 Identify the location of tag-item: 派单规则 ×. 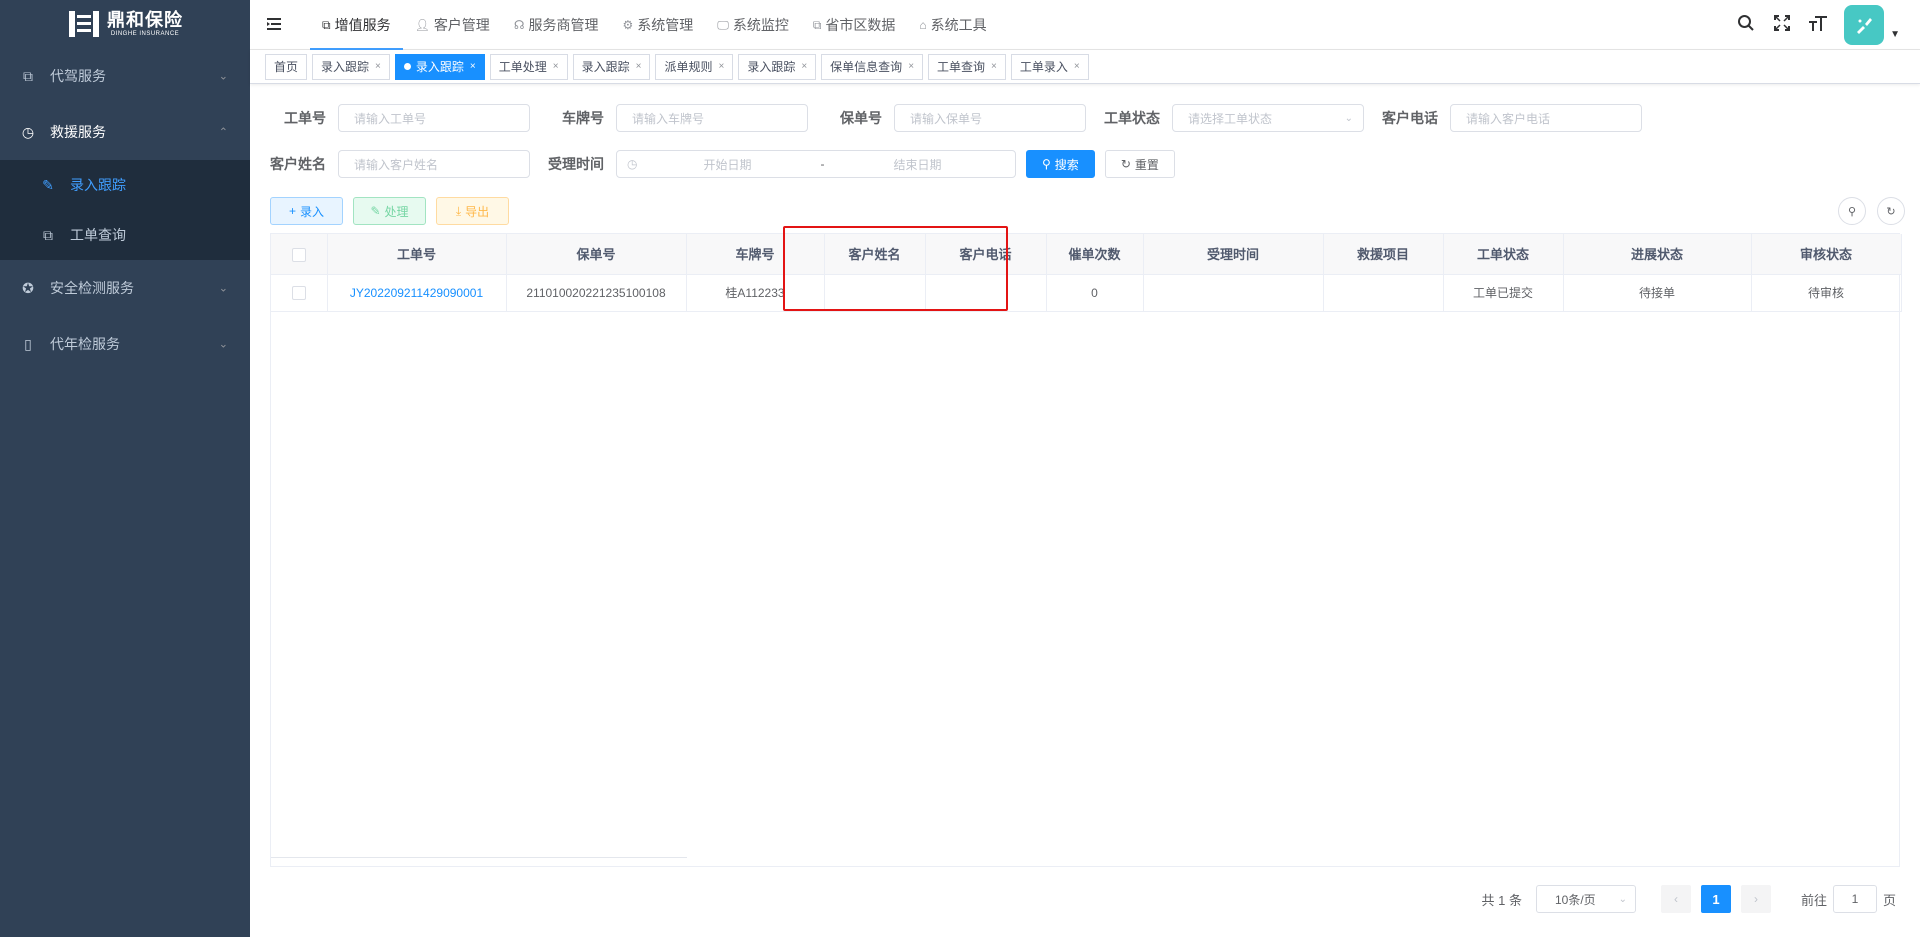
(694, 66).